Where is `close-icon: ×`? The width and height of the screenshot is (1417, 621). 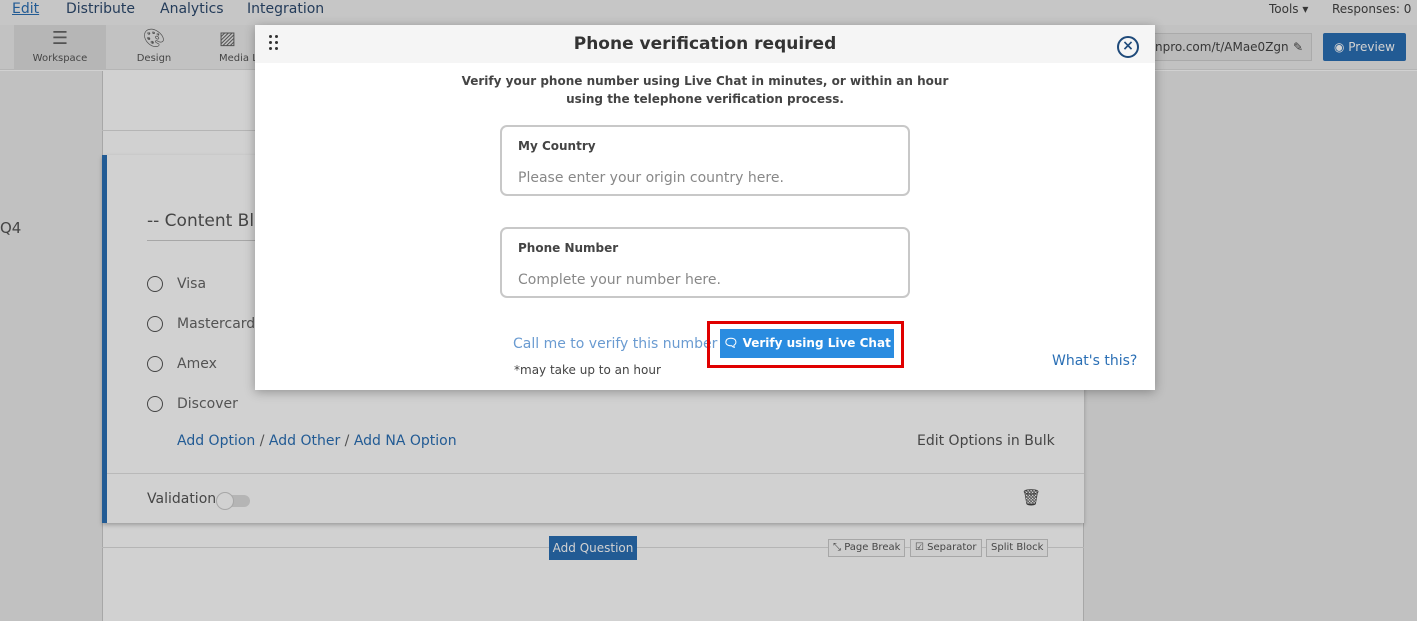
close-icon: × is located at coordinates (1128, 47).